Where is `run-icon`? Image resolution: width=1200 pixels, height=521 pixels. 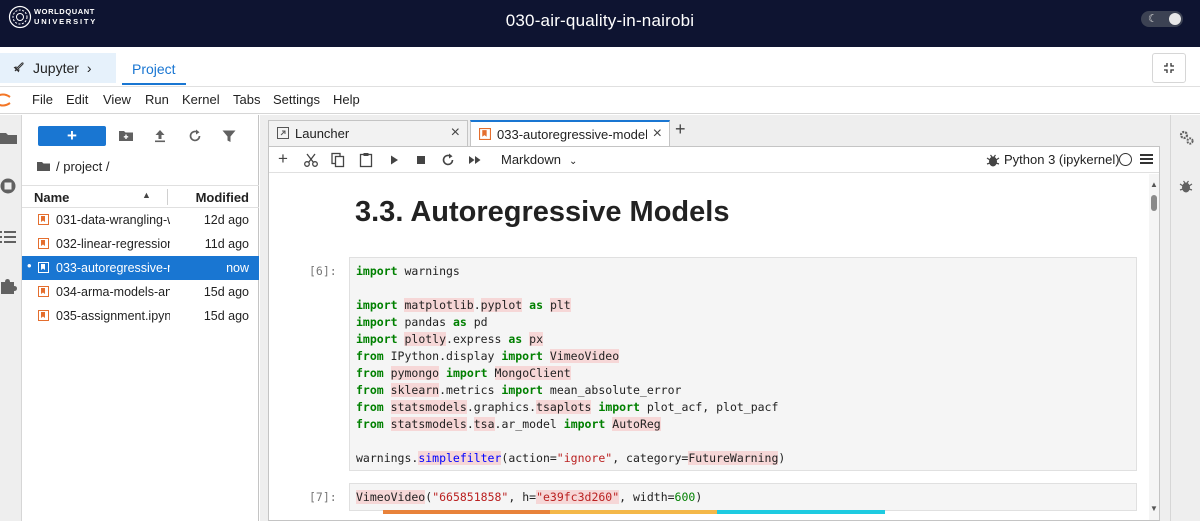
run-icon is located at coordinates (394, 160).